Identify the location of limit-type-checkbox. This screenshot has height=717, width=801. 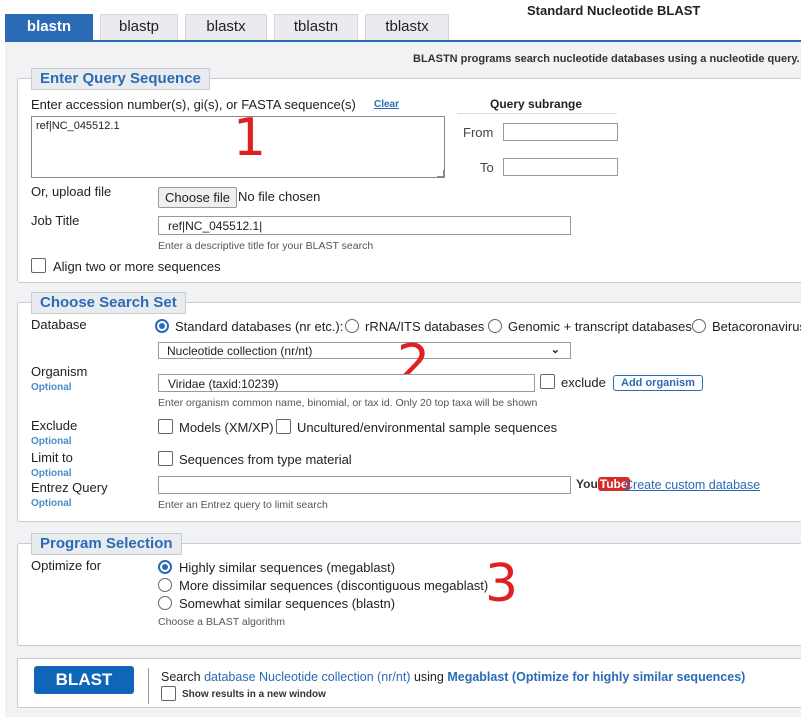
(165, 458).